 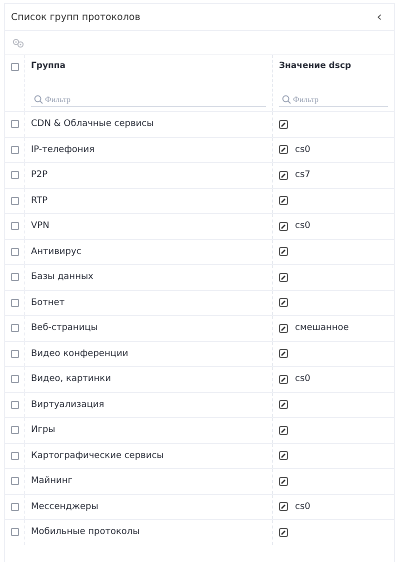 I want to click on table-cell: Видео конференции, so click(x=79, y=353).